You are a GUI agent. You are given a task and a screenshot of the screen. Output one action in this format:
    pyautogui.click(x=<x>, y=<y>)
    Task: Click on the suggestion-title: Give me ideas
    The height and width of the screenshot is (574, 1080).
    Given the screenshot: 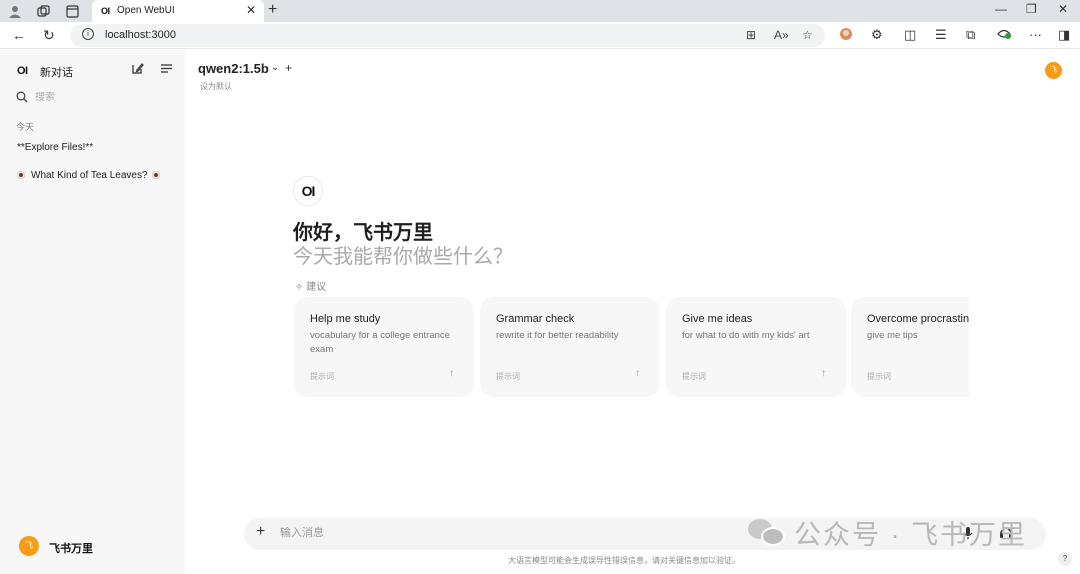 What is the action you would take?
    pyautogui.click(x=717, y=319)
    